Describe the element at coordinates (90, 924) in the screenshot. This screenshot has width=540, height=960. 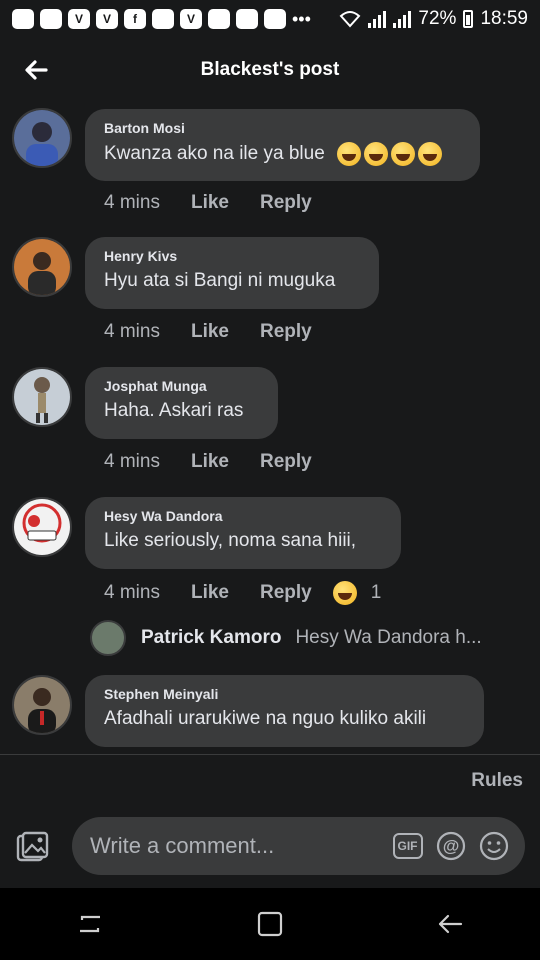
I see `recents-icon` at that location.